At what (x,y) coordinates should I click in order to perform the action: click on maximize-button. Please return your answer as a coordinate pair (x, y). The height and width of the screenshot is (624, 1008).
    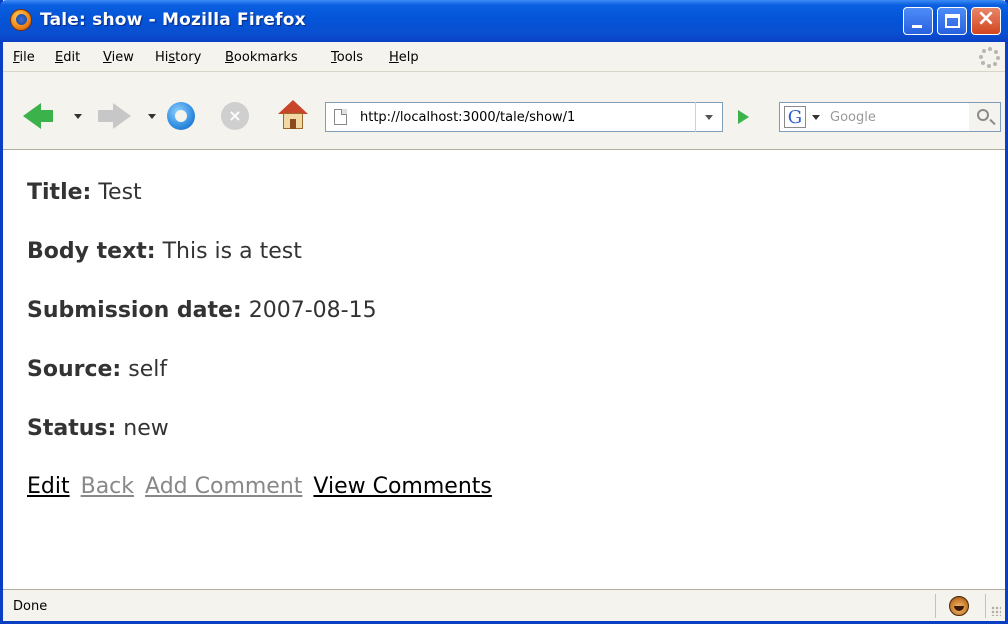
    Looking at the image, I should click on (952, 21).